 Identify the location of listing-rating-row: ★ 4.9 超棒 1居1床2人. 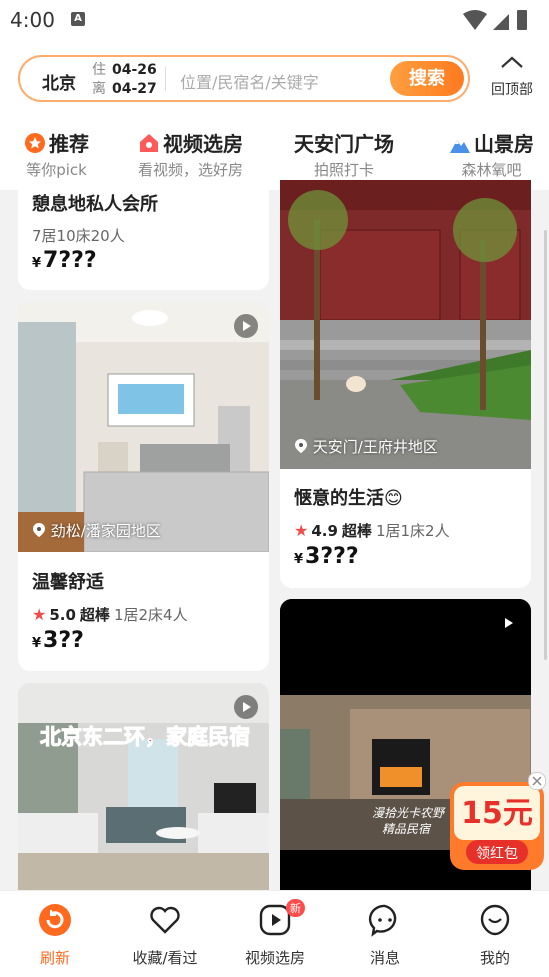
(372, 530).